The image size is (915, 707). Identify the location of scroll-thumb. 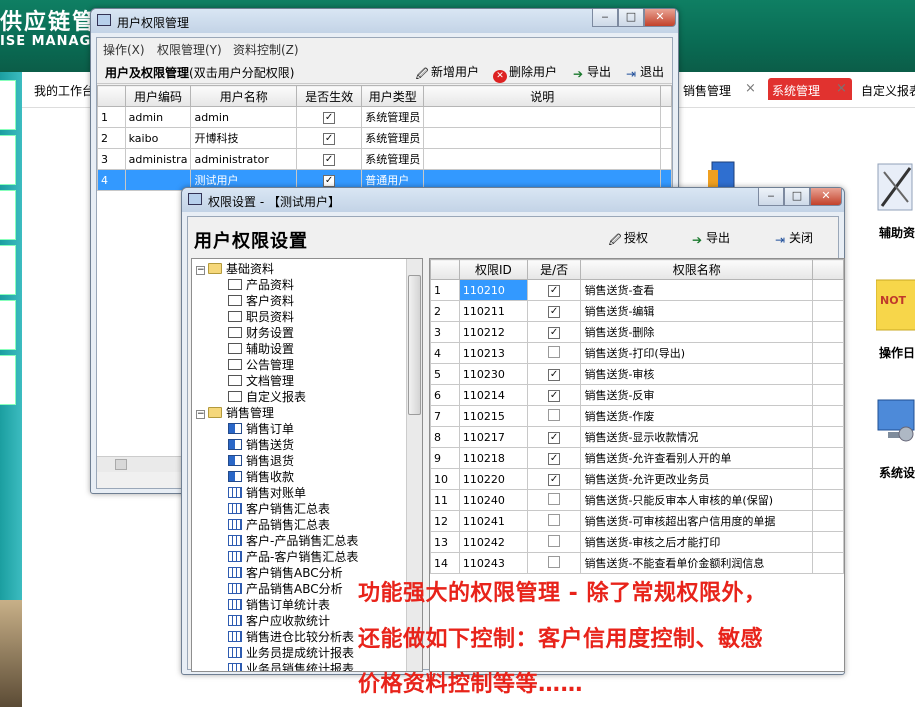
(414, 345).